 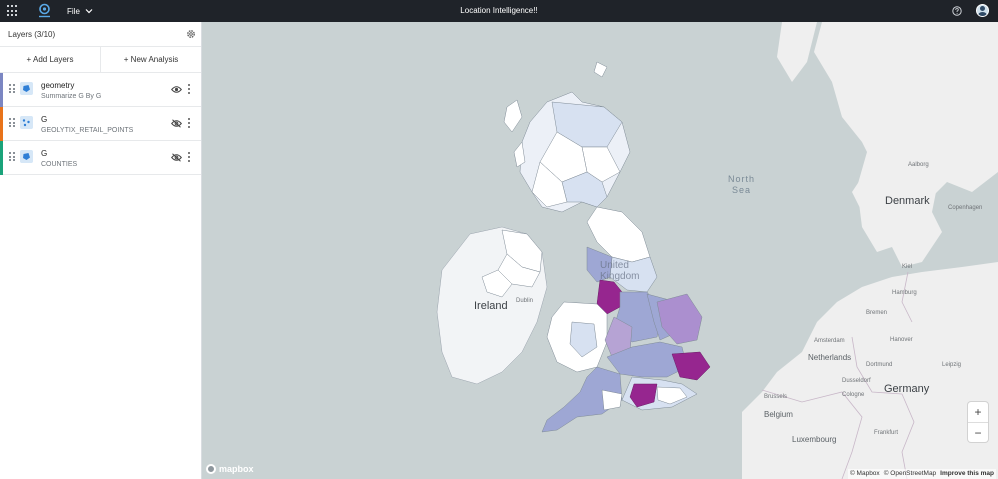 I want to click on improve-map-link: Improve this map, so click(x=967, y=474).